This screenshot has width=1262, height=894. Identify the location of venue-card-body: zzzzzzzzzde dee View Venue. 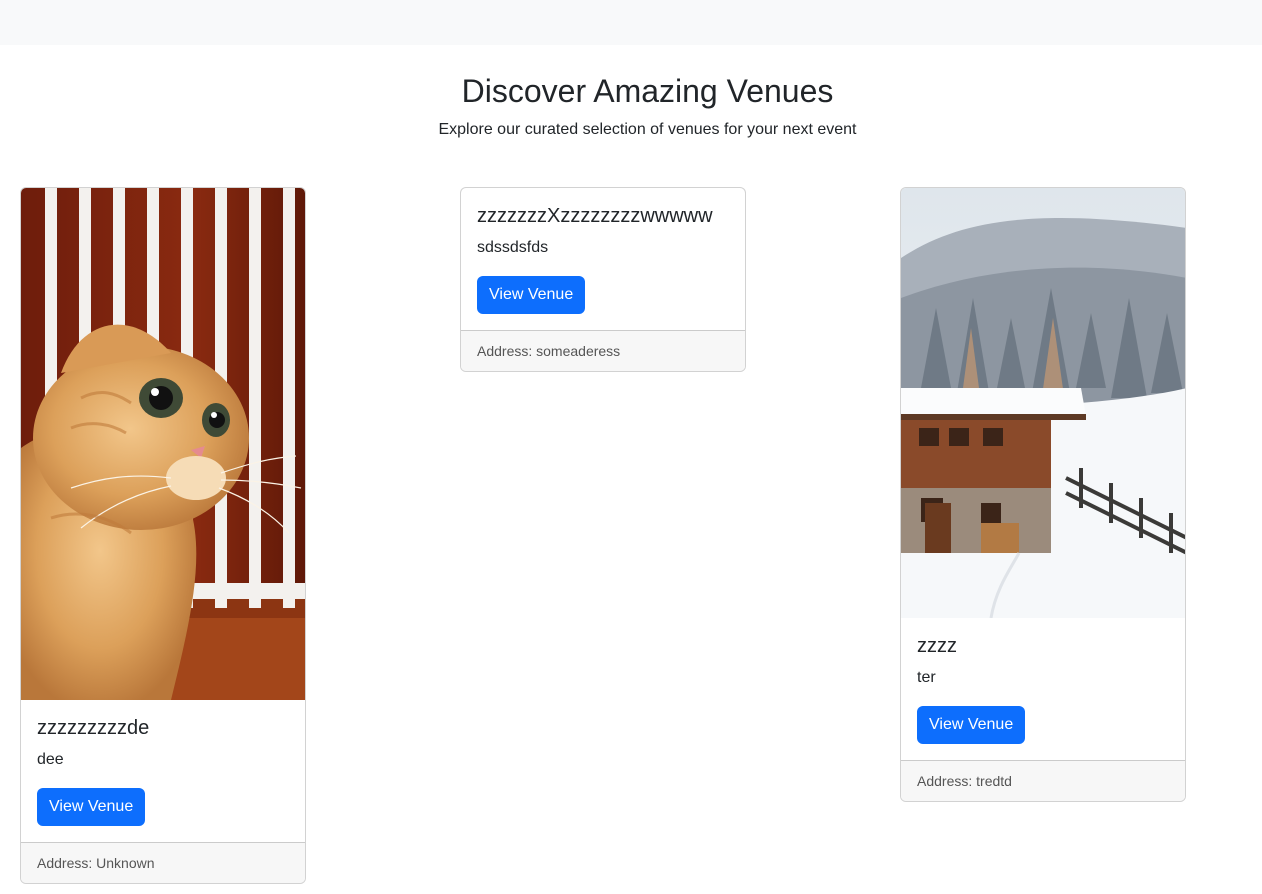
(163, 771).